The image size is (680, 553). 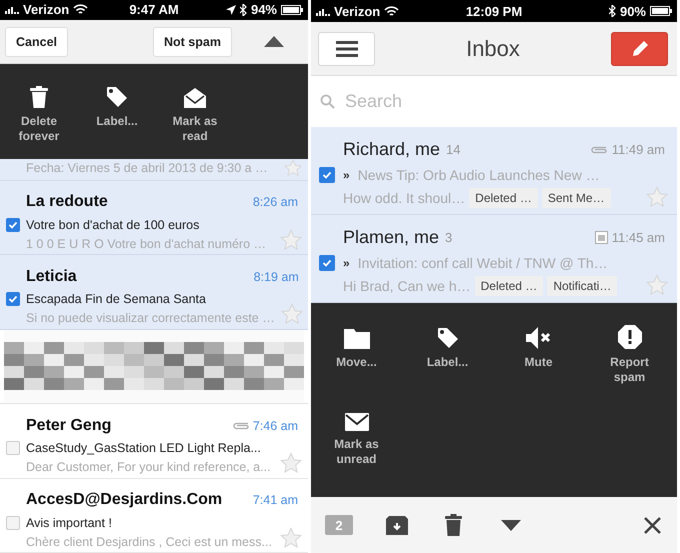 What do you see at coordinates (357, 339) in the screenshot?
I see `folder-icon` at bounding box center [357, 339].